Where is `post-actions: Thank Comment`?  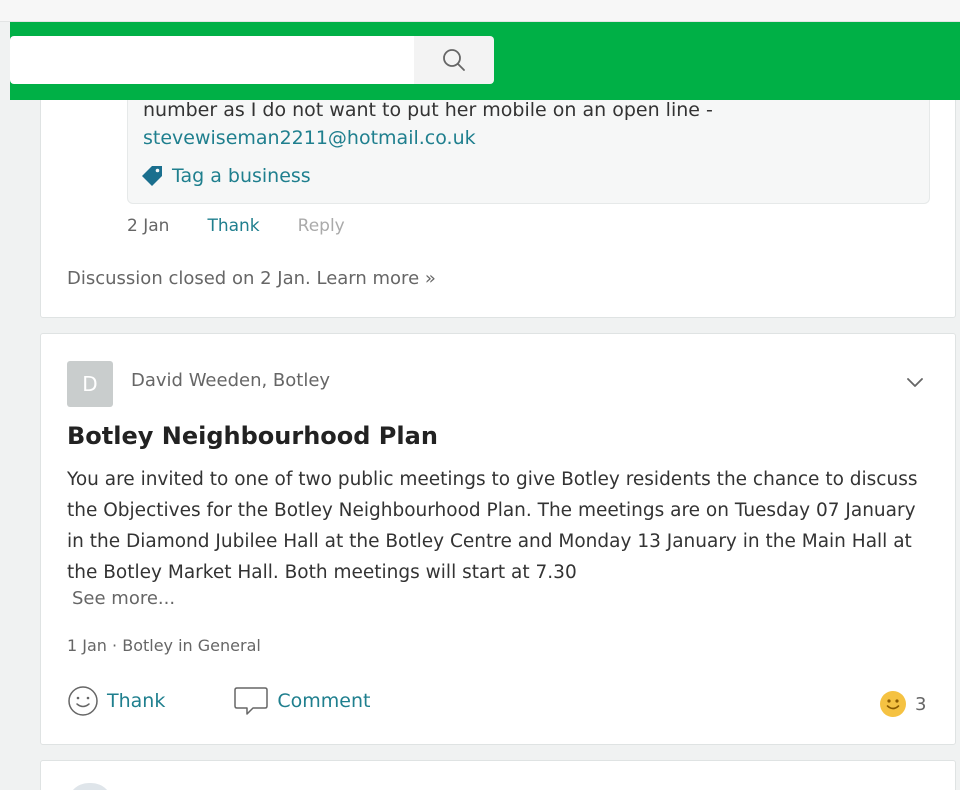
post-actions: Thank Comment is located at coordinates (218, 701).